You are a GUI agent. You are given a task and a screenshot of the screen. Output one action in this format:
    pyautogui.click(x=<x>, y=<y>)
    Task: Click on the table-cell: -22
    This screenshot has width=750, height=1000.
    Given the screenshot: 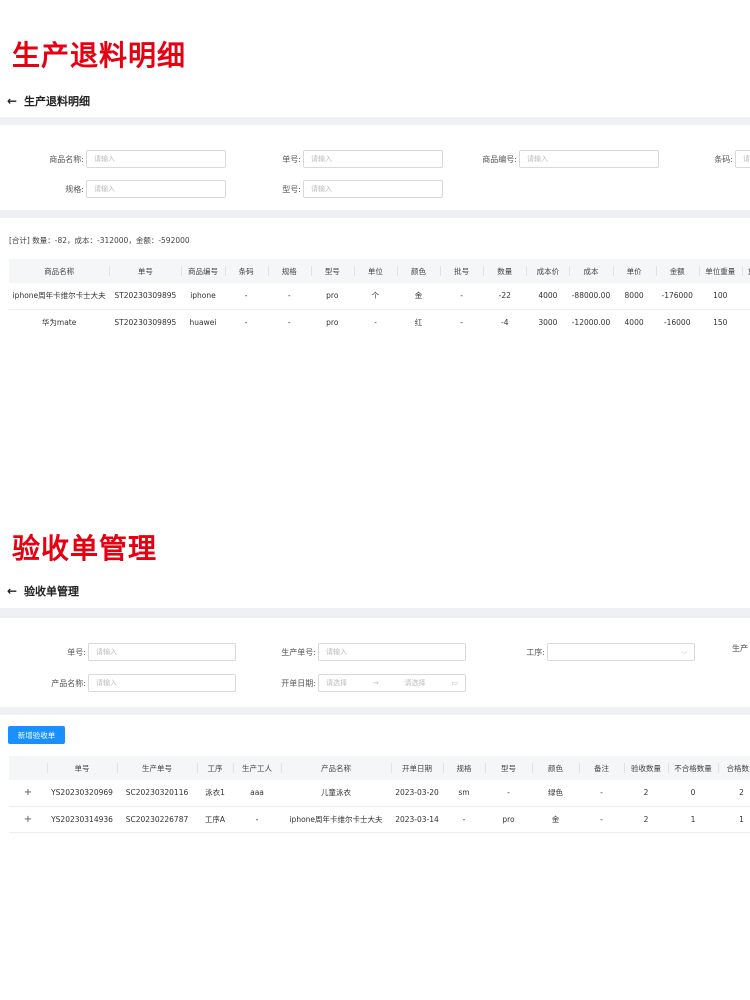 What is the action you would take?
    pyautogui.click(x=505, y=296)
    